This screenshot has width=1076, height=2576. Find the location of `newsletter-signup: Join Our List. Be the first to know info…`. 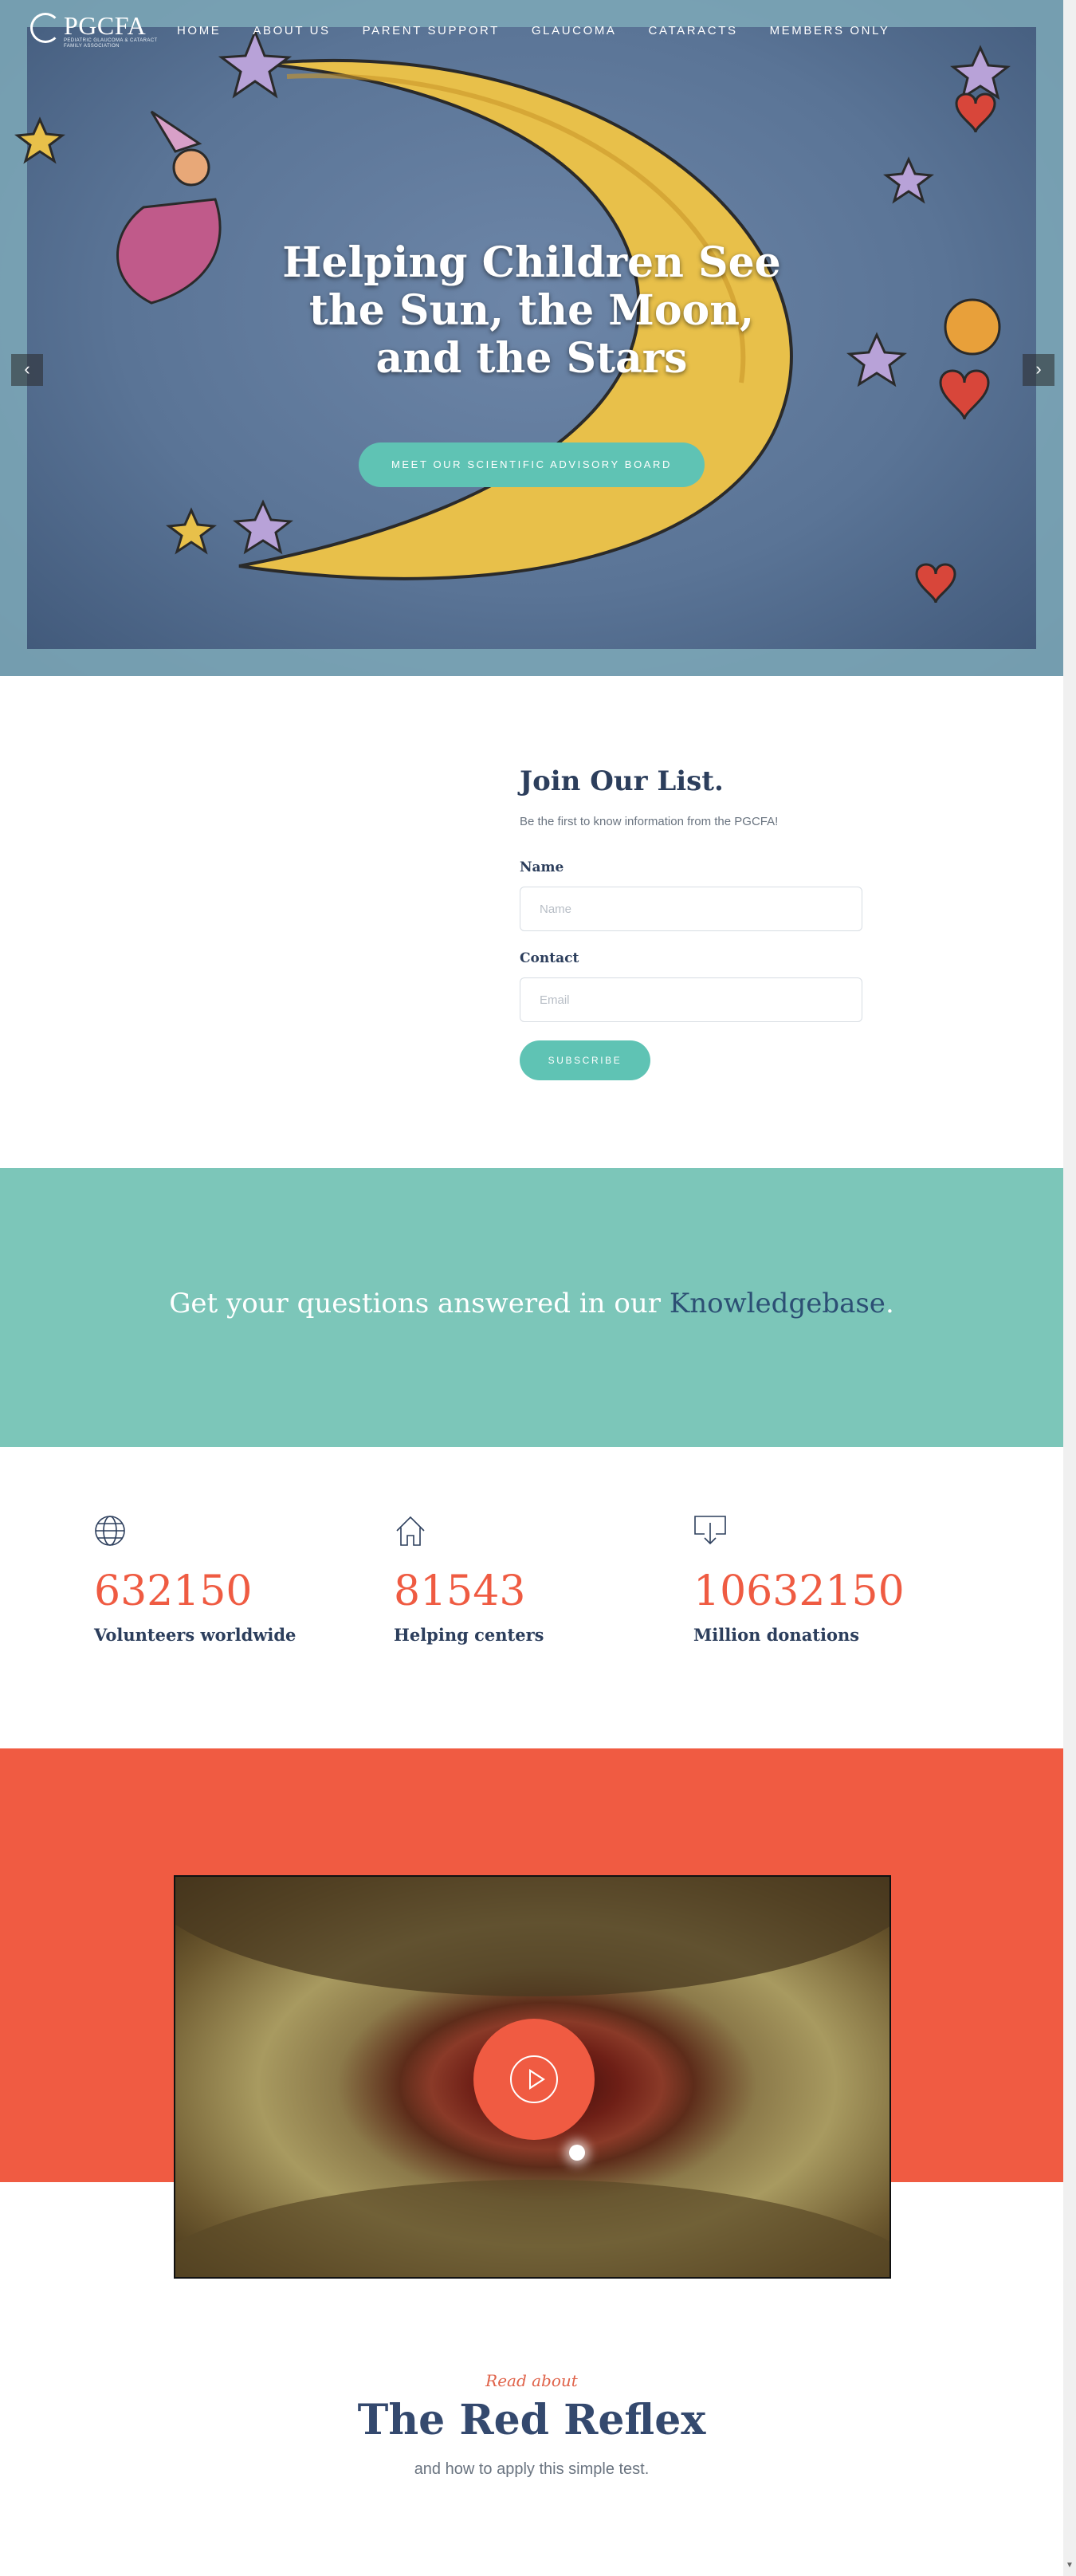

newsletter-signup: Join Our List. Be the first to know info… is located at coordinates (691, 923).